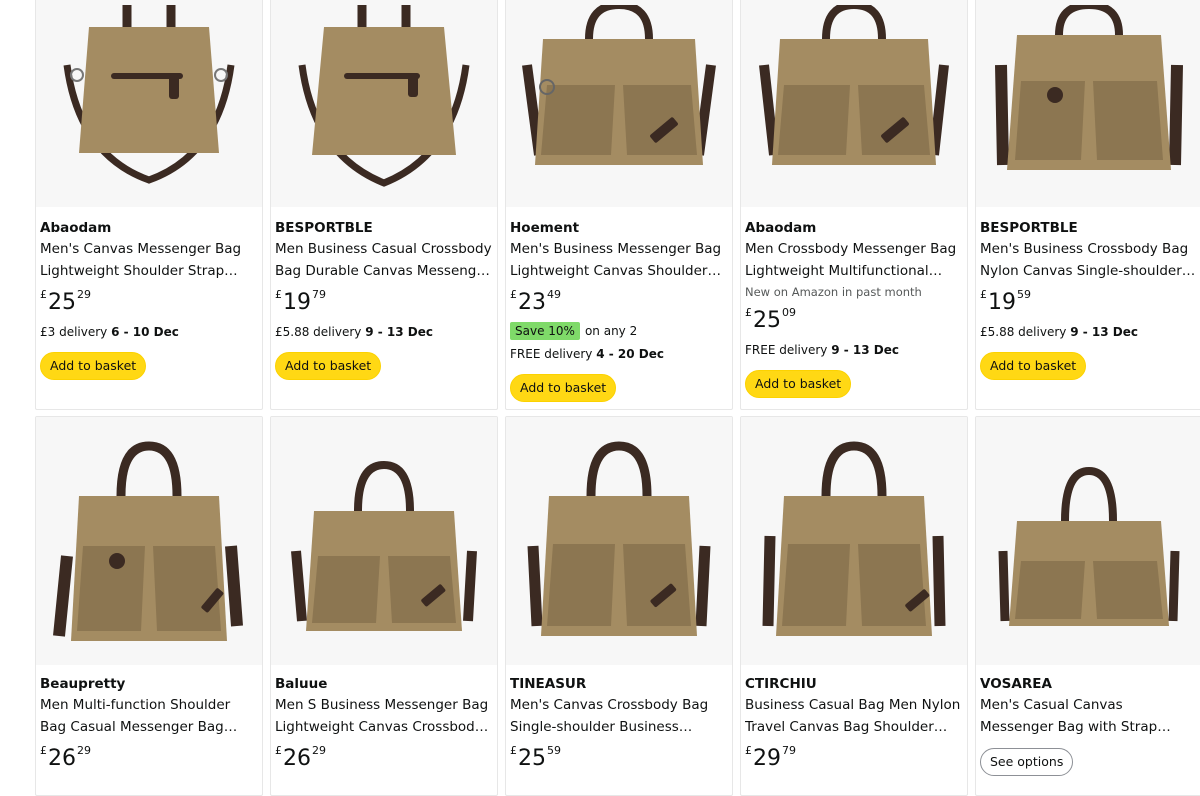 Image resolution: width=1200 pixels, height=796 pixels. Describe the element at coordinates (548, 684) in the screenshot. I see `brand-name: TINEASUR` at that location.